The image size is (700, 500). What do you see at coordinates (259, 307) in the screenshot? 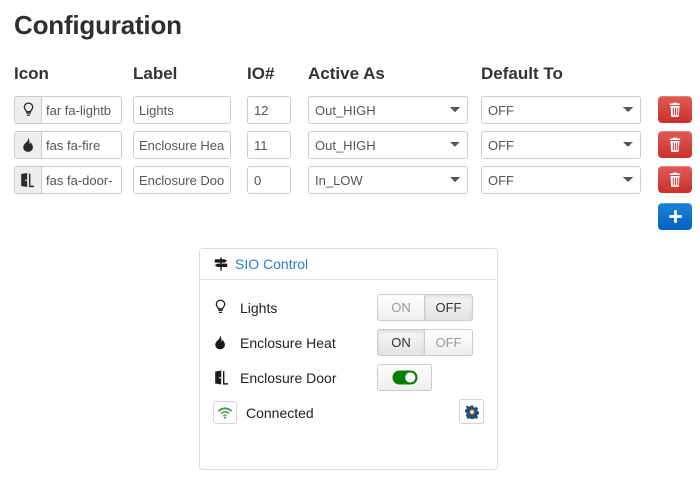
I see `list-item-label: Lights` at bounding box center [259, 307].